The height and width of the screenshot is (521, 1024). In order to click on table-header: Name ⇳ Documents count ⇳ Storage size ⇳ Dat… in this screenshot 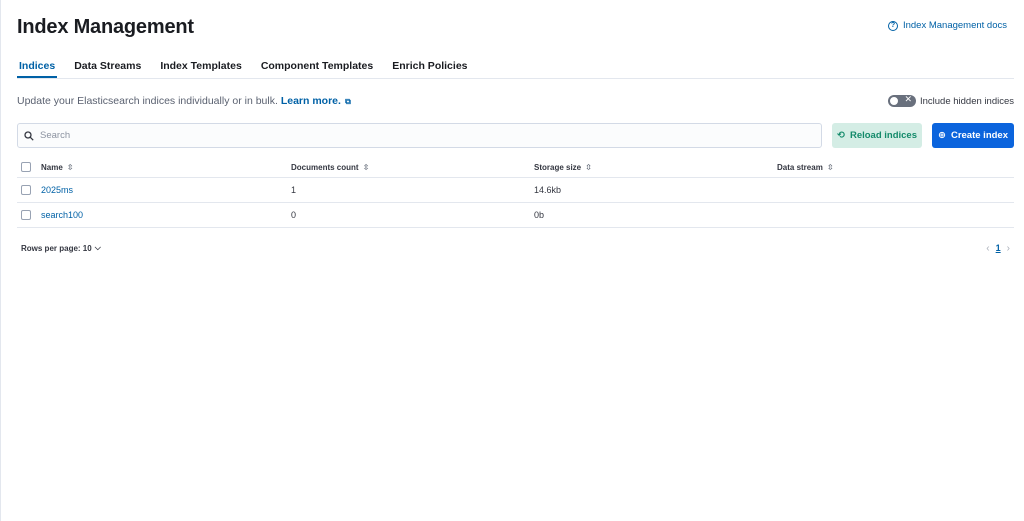, I will do `click(515, 167)`.